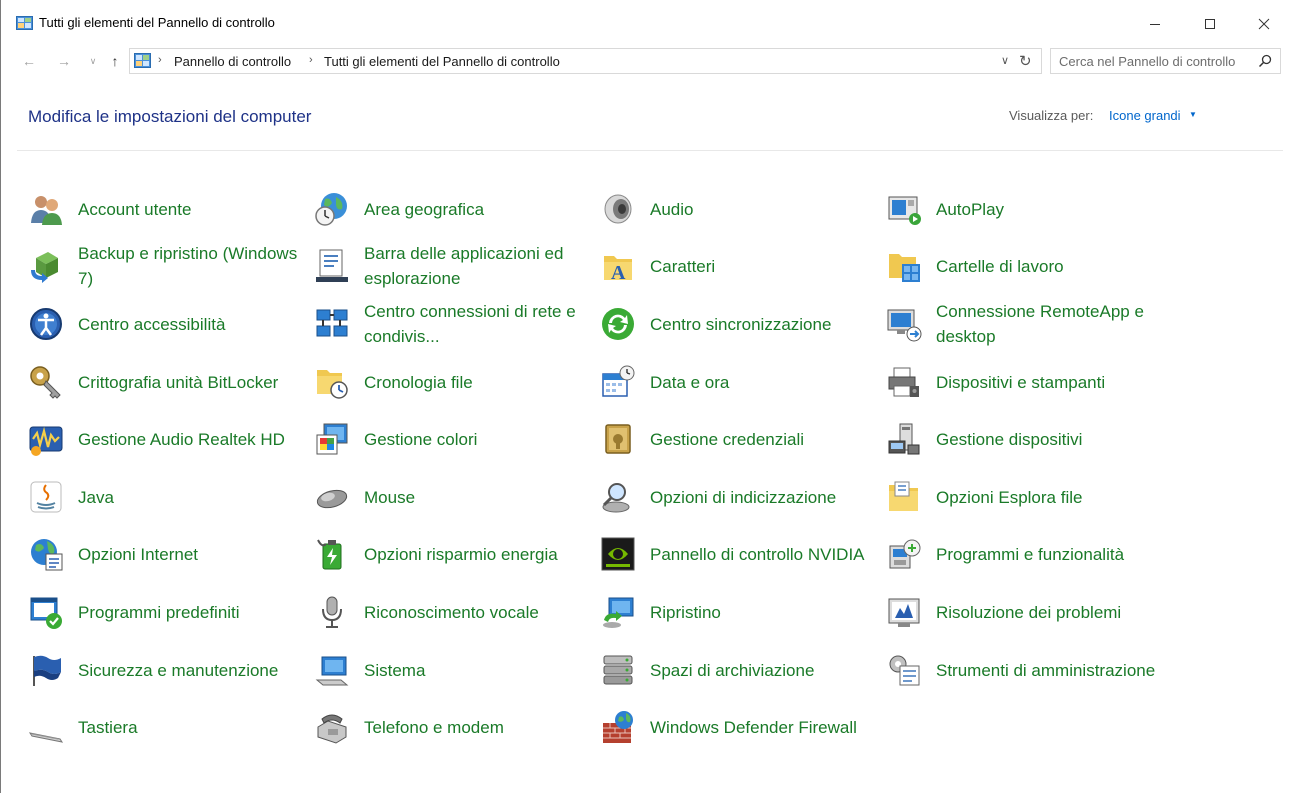 This screenshot has height=793, width=1290. What do you see at coordinates (332, 209) in the screenshot?
I see `globe-clock-icon` at bounding box center [332, 209].